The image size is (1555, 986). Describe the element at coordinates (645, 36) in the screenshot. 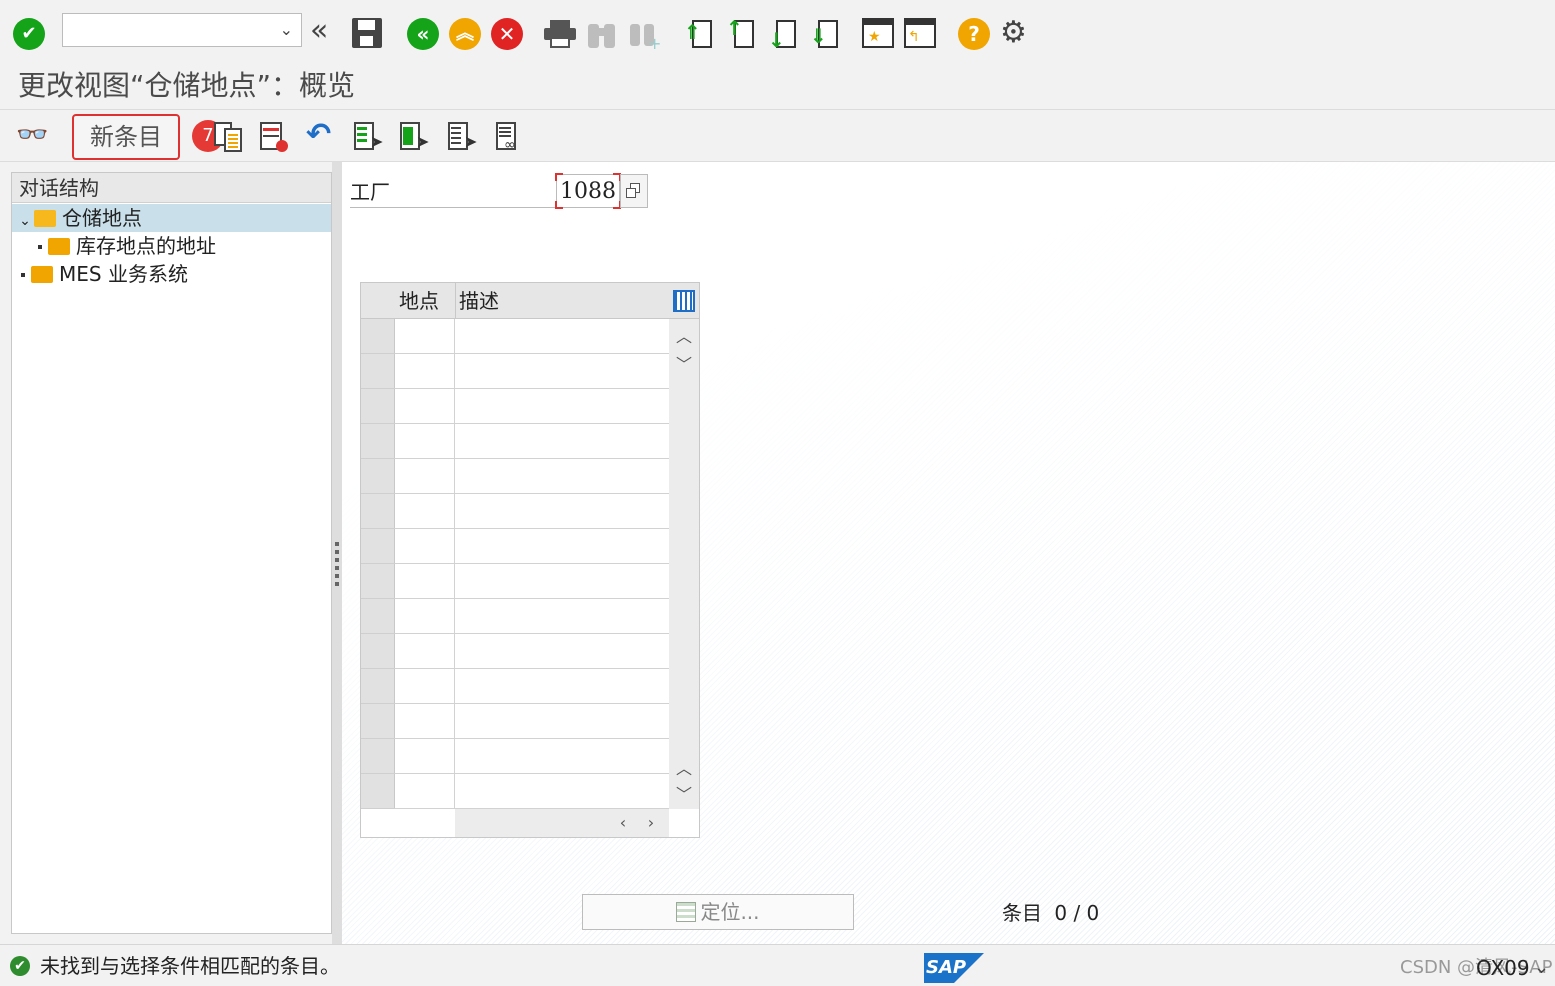

I see `find-next-icon: +` at that location.